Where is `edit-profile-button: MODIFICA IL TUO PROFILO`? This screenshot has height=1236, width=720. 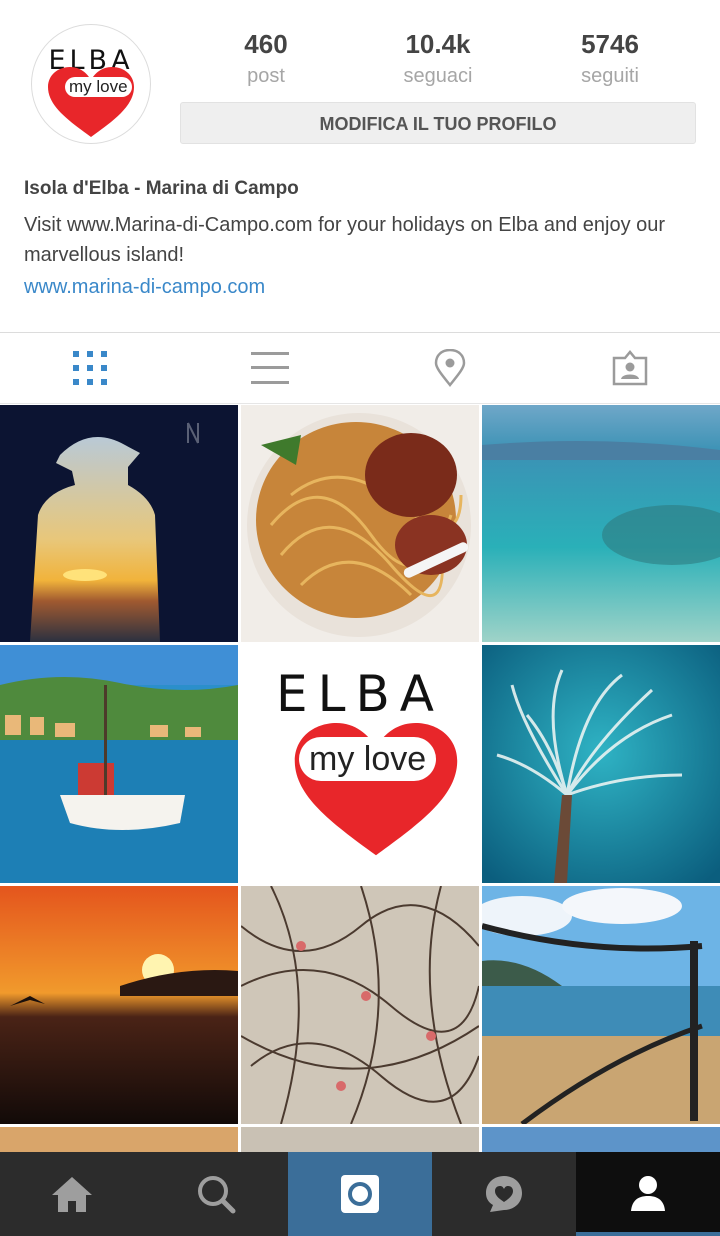 edit-profile-button: MODIFICA IL TUO PROFILO is located at coordinates (438, 123).